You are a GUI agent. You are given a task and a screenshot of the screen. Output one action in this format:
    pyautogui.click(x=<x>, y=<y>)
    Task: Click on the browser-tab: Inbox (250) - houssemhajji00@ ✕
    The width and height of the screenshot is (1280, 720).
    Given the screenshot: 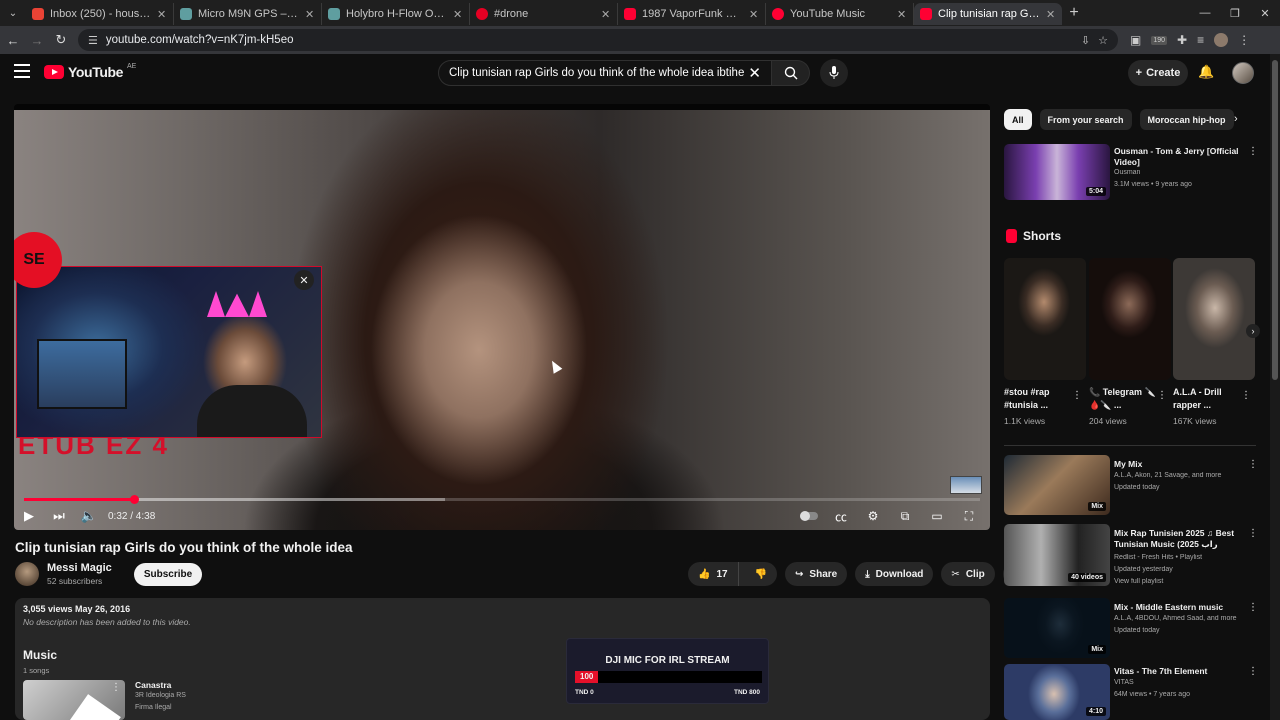 What is the action you would take?
    pyautogui.click(x=100, y=14)
    